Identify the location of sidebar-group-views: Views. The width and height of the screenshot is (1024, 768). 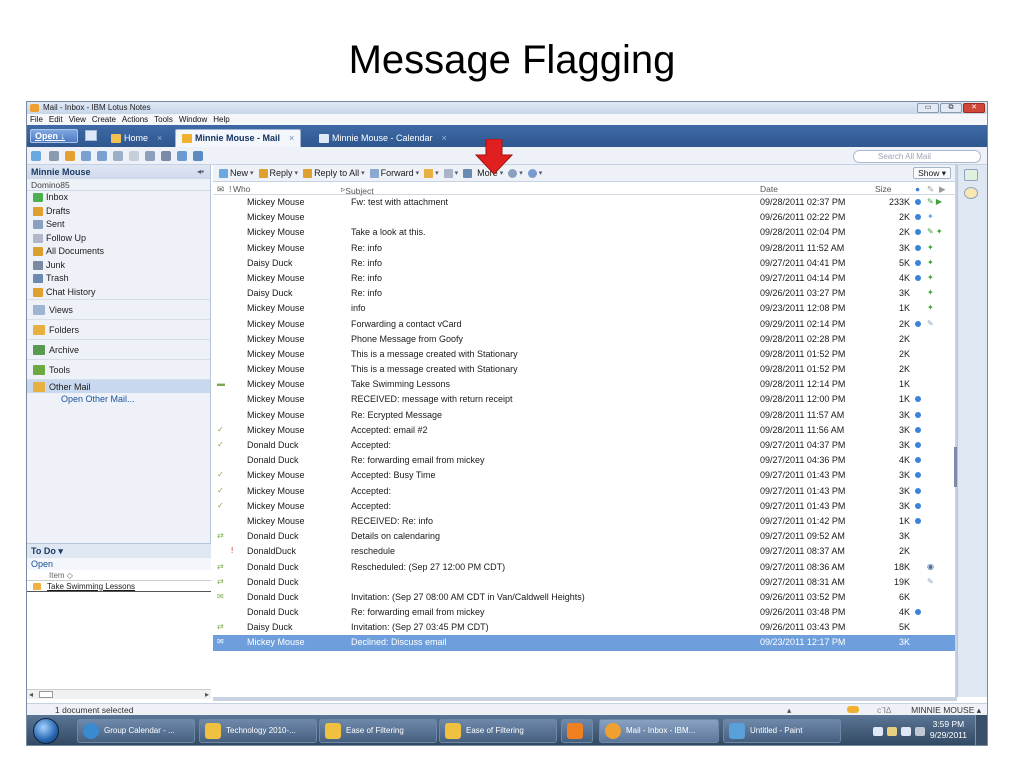
(118, 309).